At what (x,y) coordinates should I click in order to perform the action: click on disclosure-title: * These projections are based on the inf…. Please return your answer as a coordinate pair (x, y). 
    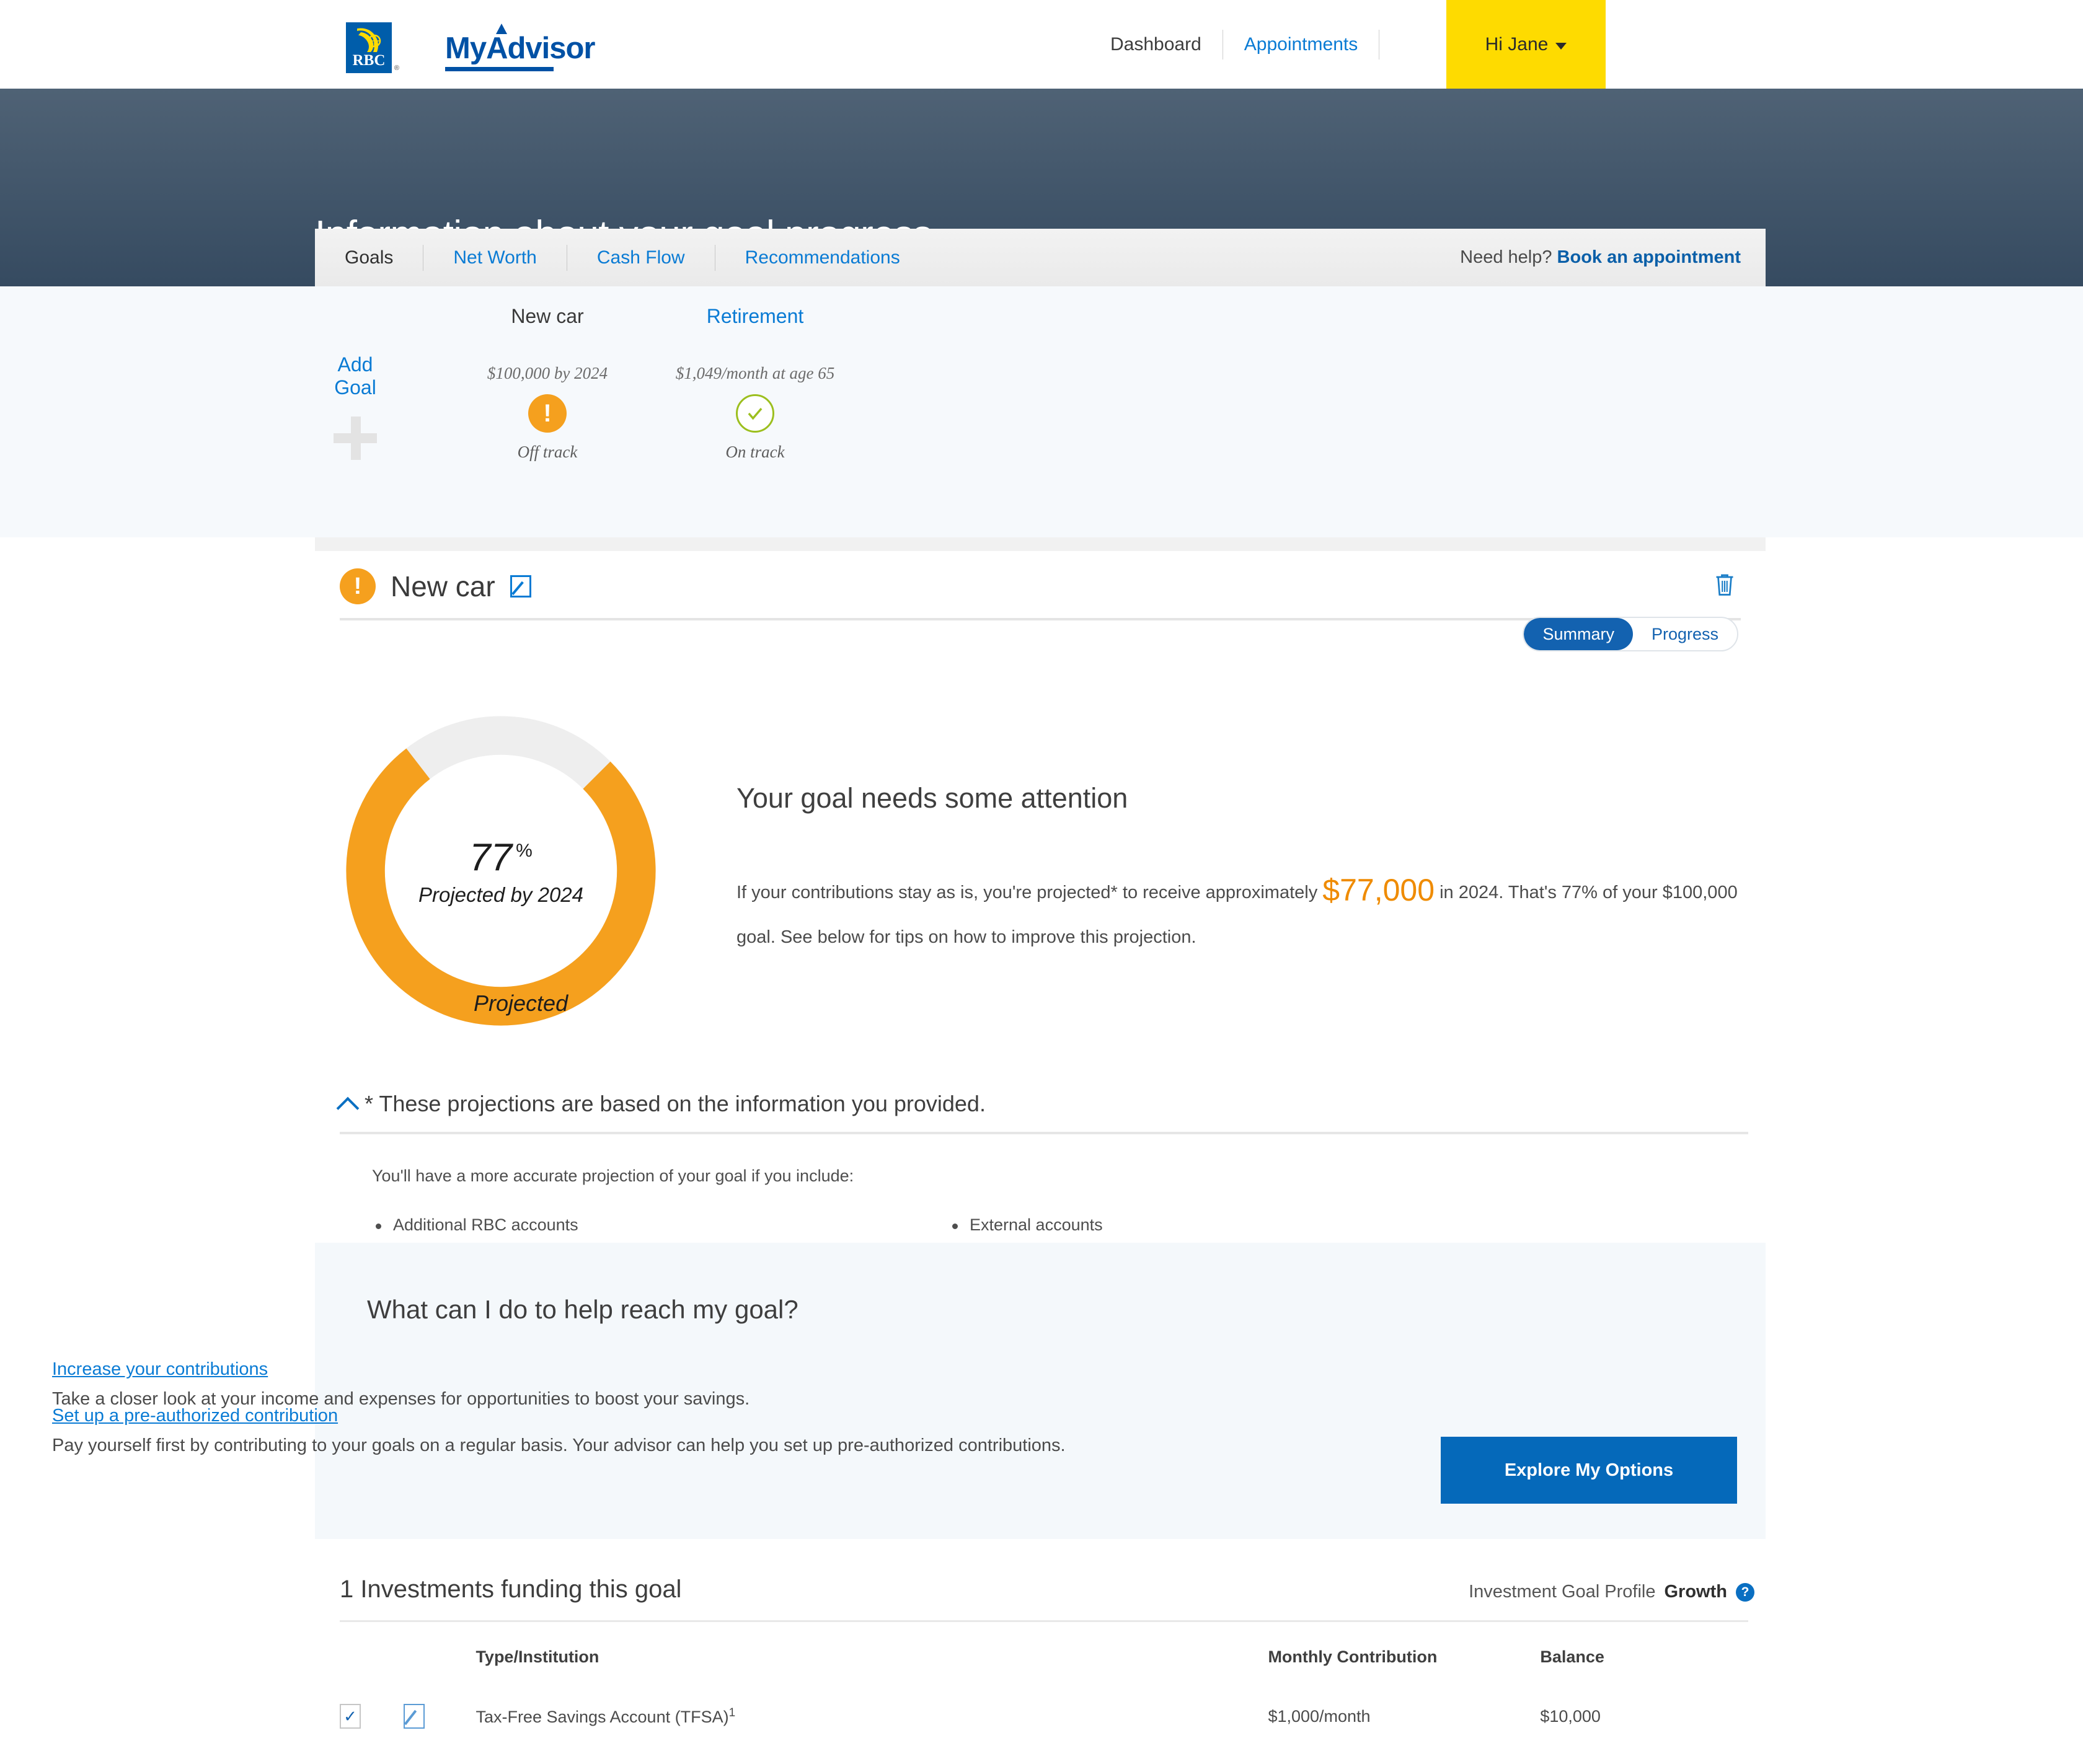
    Looking at the image, I should click on (676, 1103).